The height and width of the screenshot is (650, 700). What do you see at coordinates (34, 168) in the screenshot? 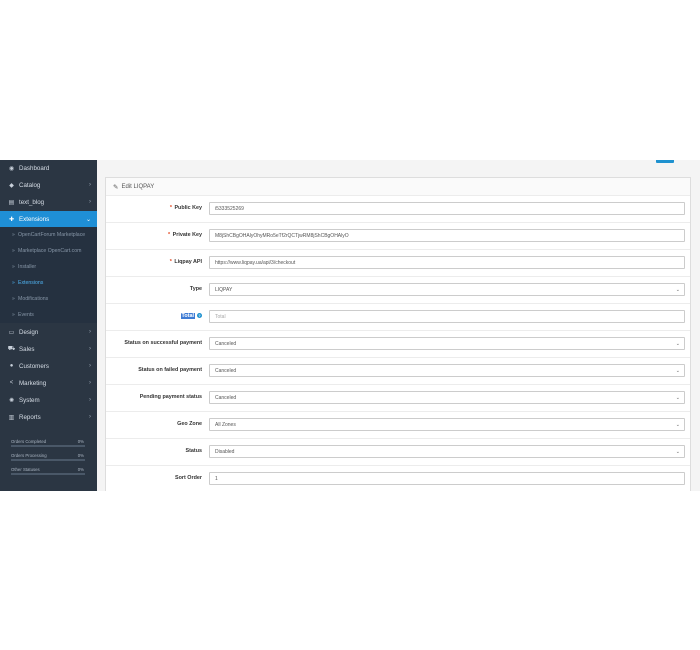
I see `sidebar-item-label: Dashboard` at bounding box center [34, 168].